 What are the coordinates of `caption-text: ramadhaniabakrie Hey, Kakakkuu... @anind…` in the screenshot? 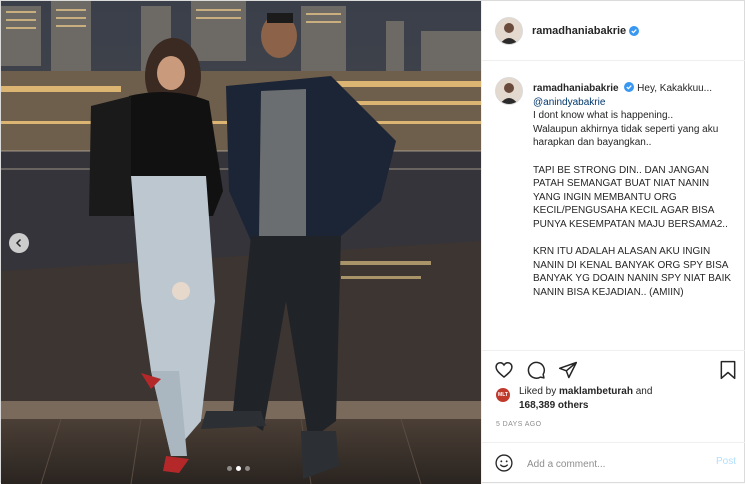 It's located at (635, 191).